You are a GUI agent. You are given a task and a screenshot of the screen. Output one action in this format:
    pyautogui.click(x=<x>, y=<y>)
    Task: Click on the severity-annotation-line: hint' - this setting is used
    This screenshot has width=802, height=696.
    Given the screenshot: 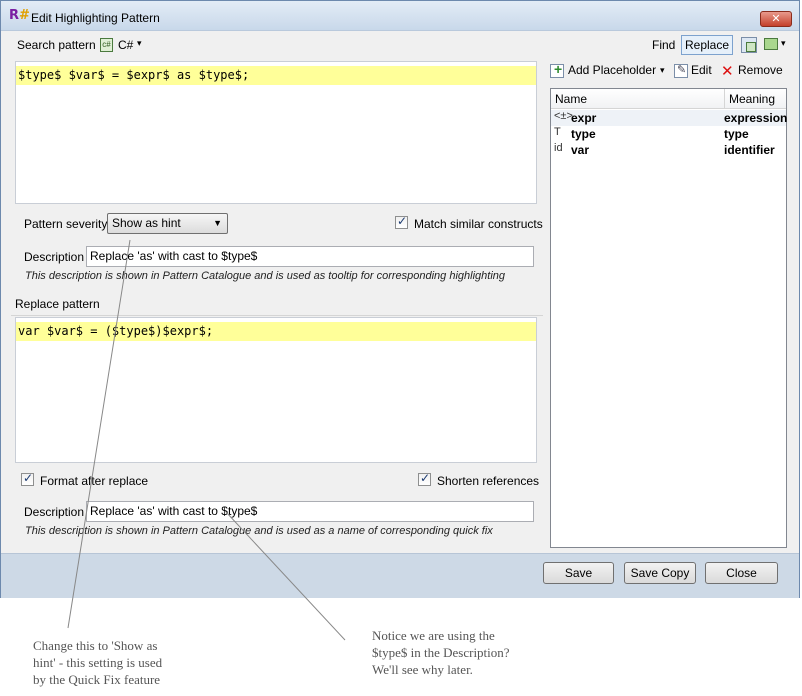 What is the action you would take?
    pyautogui.click(x=98, y=662)
    